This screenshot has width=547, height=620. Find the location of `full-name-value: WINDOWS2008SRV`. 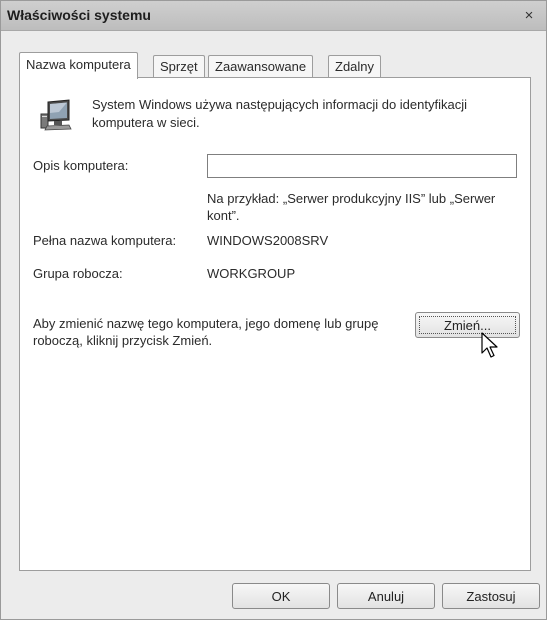

full-name-value: WINDOWS2008SRV is located at coordinates (268, 240).